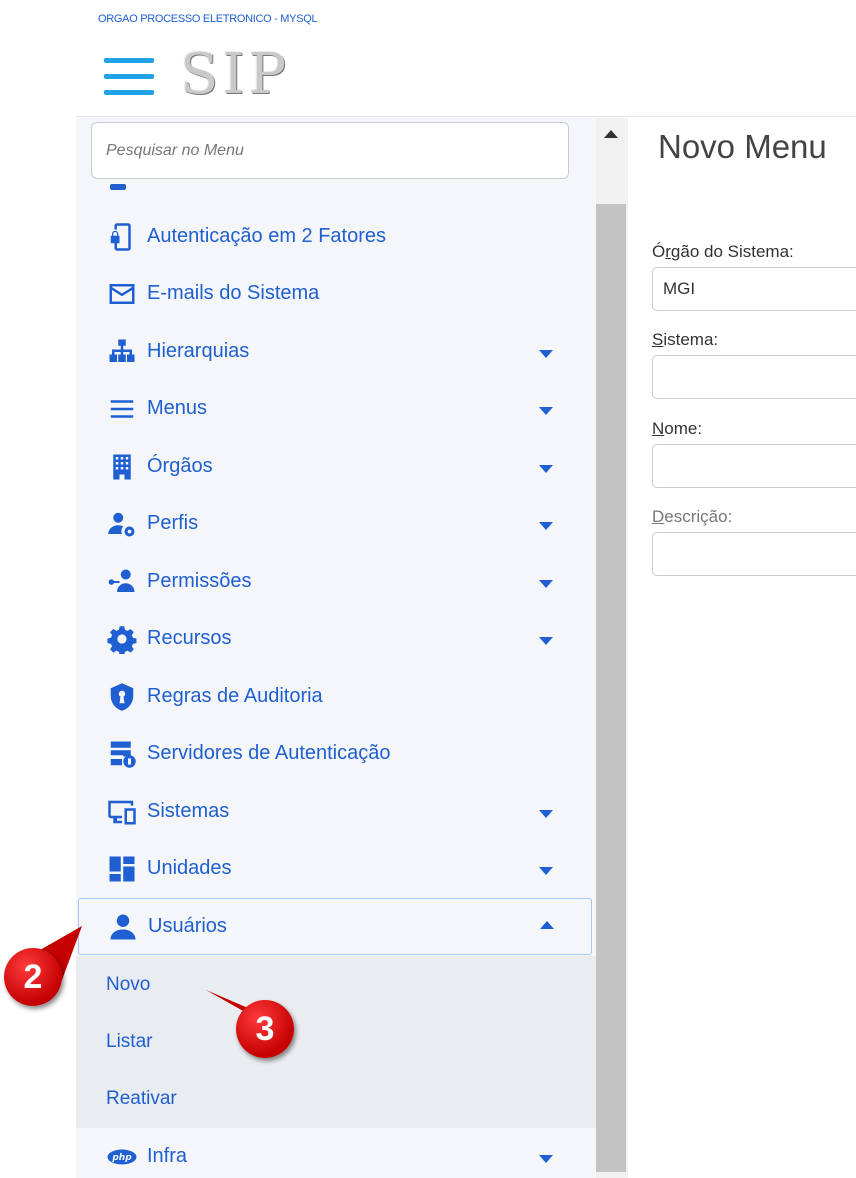 This screenshot has width=856, height=1178. What do you see at coordinates (33, 977) in the screenshot?
I see `step-2-callout: 2` at bounding box center [33, 977].